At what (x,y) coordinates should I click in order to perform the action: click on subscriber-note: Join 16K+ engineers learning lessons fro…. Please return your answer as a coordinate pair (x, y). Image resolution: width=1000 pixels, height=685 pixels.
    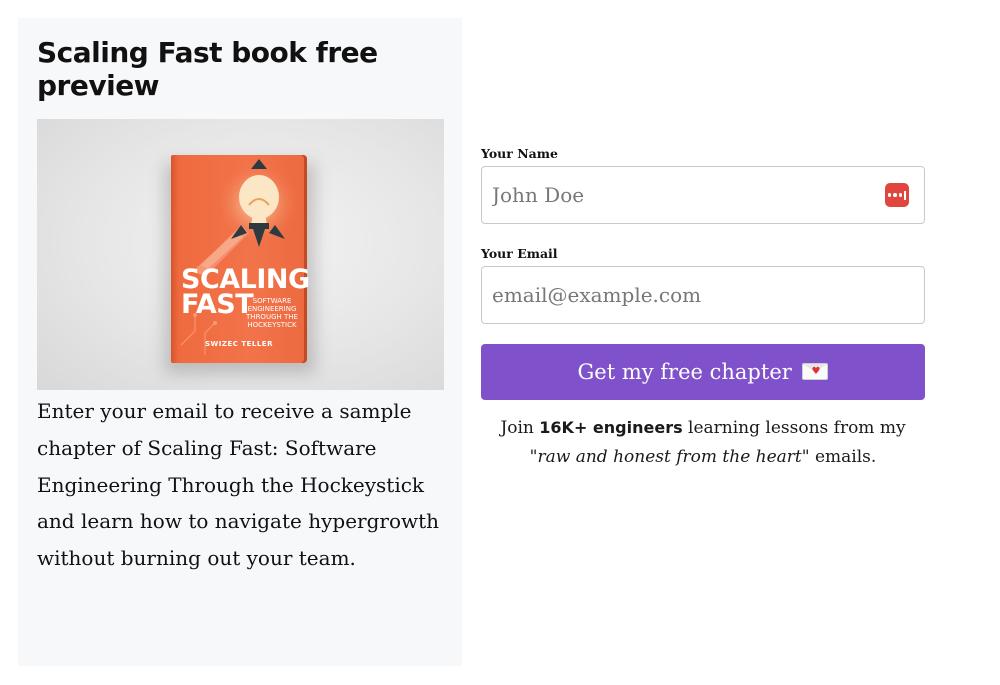
    Looking at the image, I should click on (703, 442).